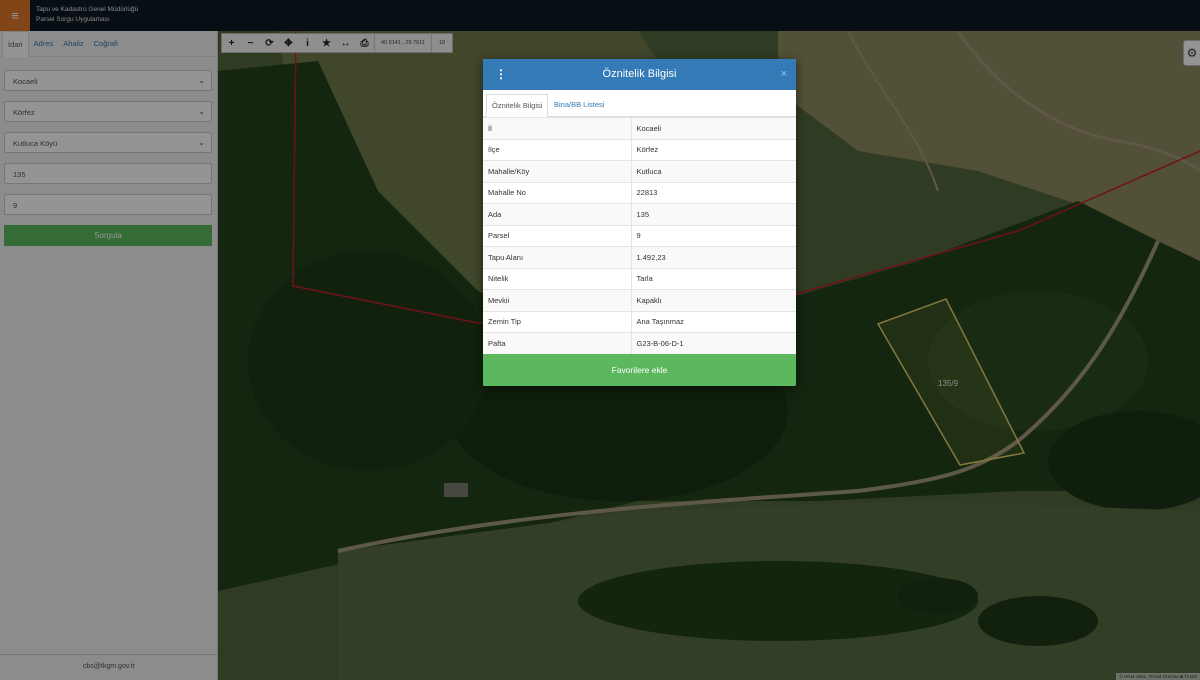  Describe the element at coordinates (501, 74) in the screenshot. I see `more-vertical-icon: ⋮` at that location.